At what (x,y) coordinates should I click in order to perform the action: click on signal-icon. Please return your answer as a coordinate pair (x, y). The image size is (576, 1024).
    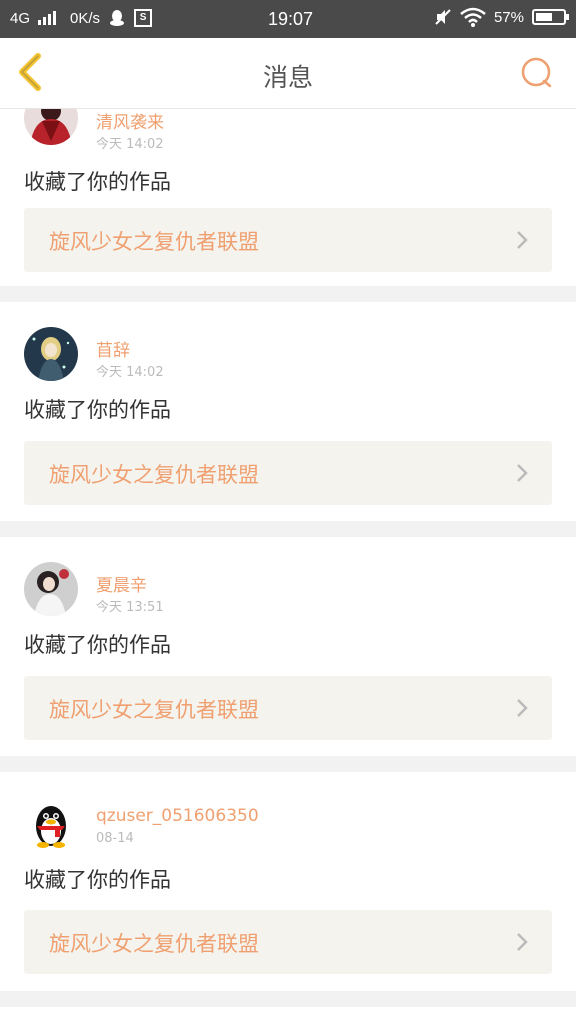
    Looking at the image, I should click on (47, 18).